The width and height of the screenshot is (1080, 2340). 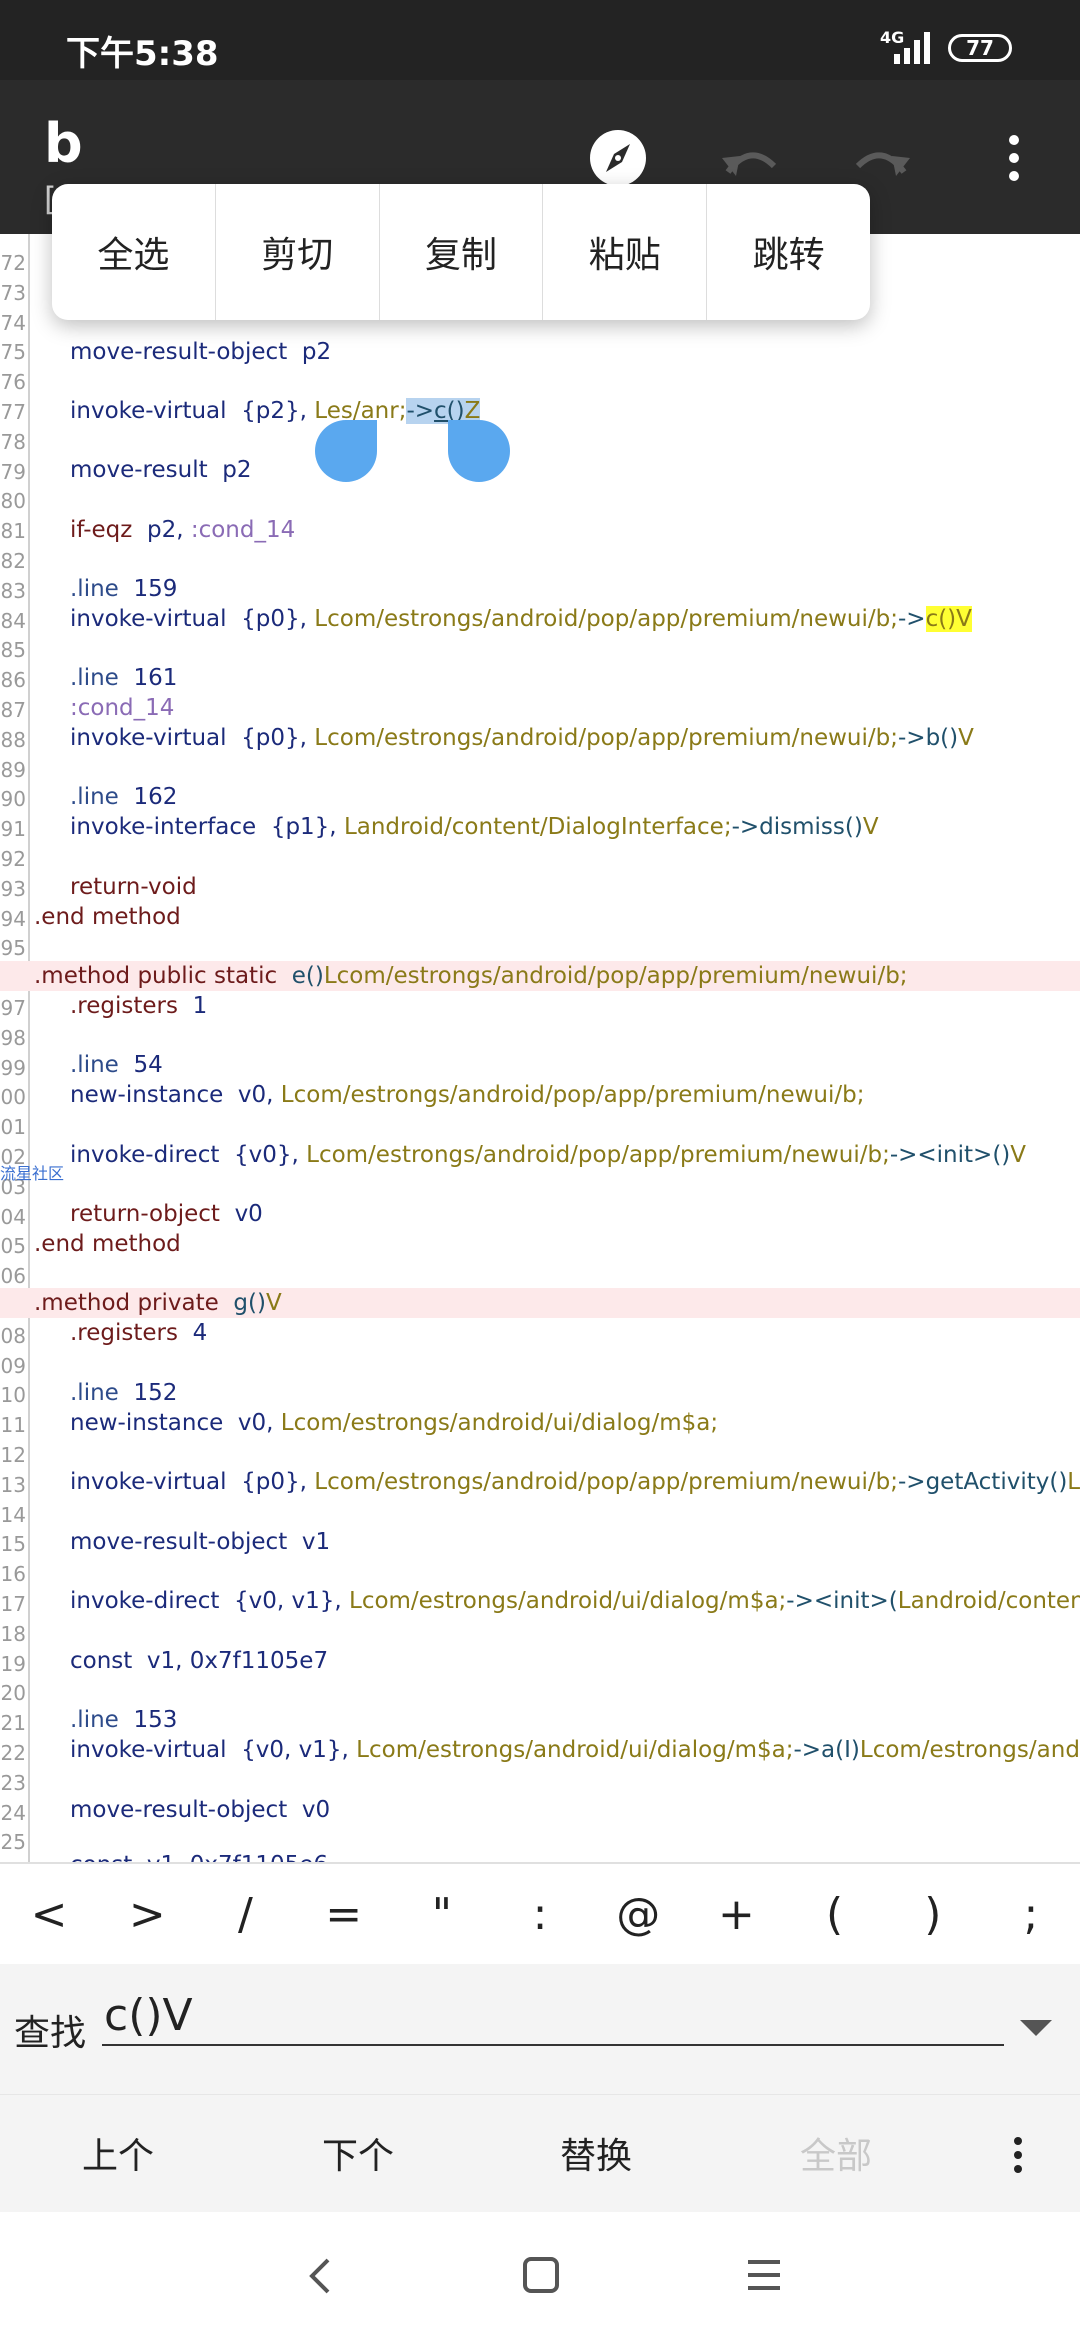 I want to click on battery-icon: 77, so click(x=980, y=48).